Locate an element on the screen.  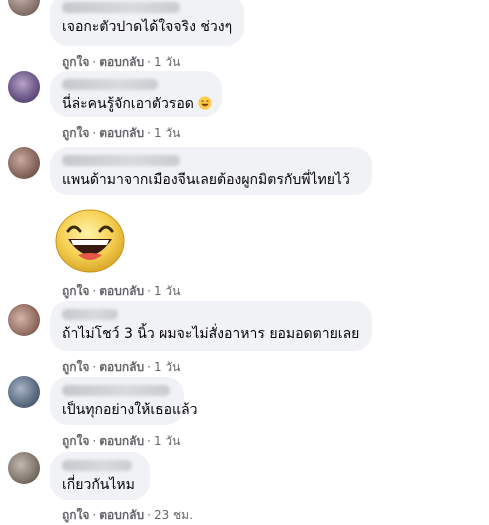
comment-bubble: เกี่ยวกันไหม is located at coordinates (100, 476).